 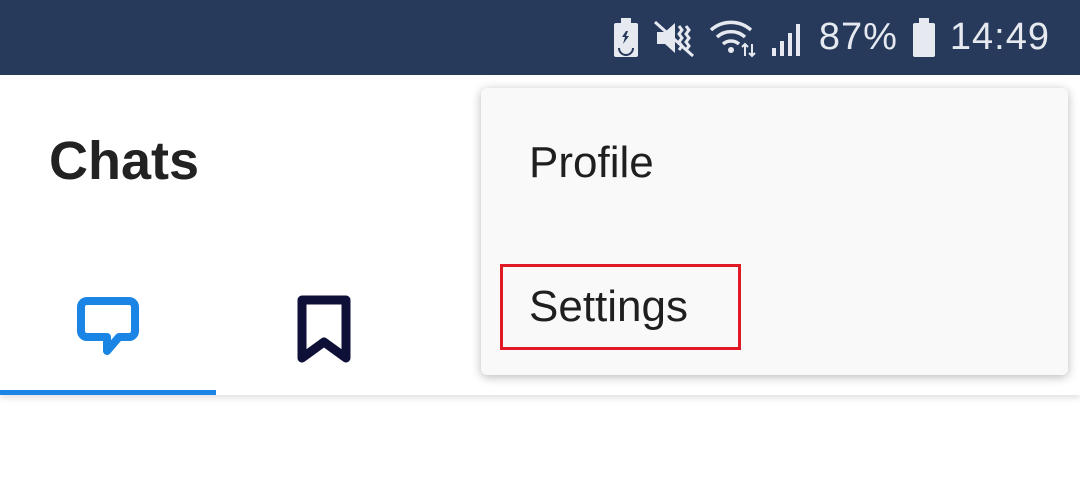 What do you see at coordinates (788, 38) in the screenshot?
I see `signal-icon` at bounding box center [788, 38].